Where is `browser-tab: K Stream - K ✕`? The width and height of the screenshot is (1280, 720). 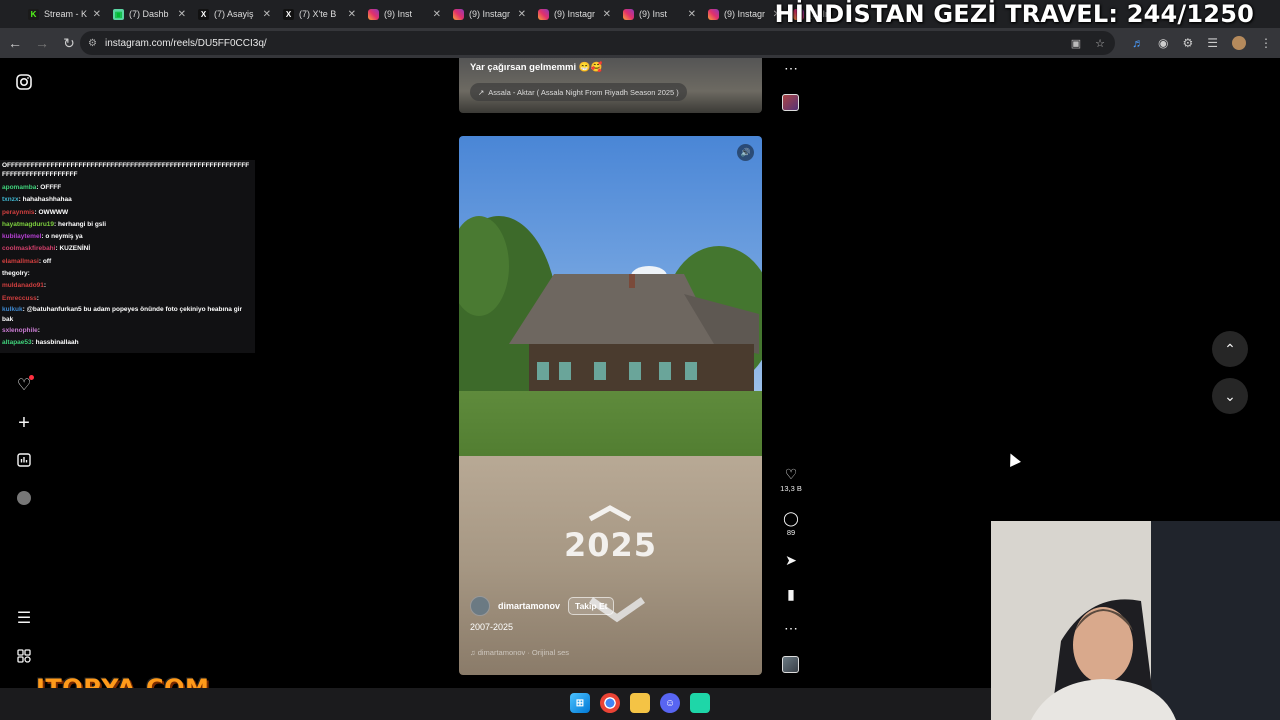
browser-tab: K Stream - K ✕ is located at coordinates (64, 14).